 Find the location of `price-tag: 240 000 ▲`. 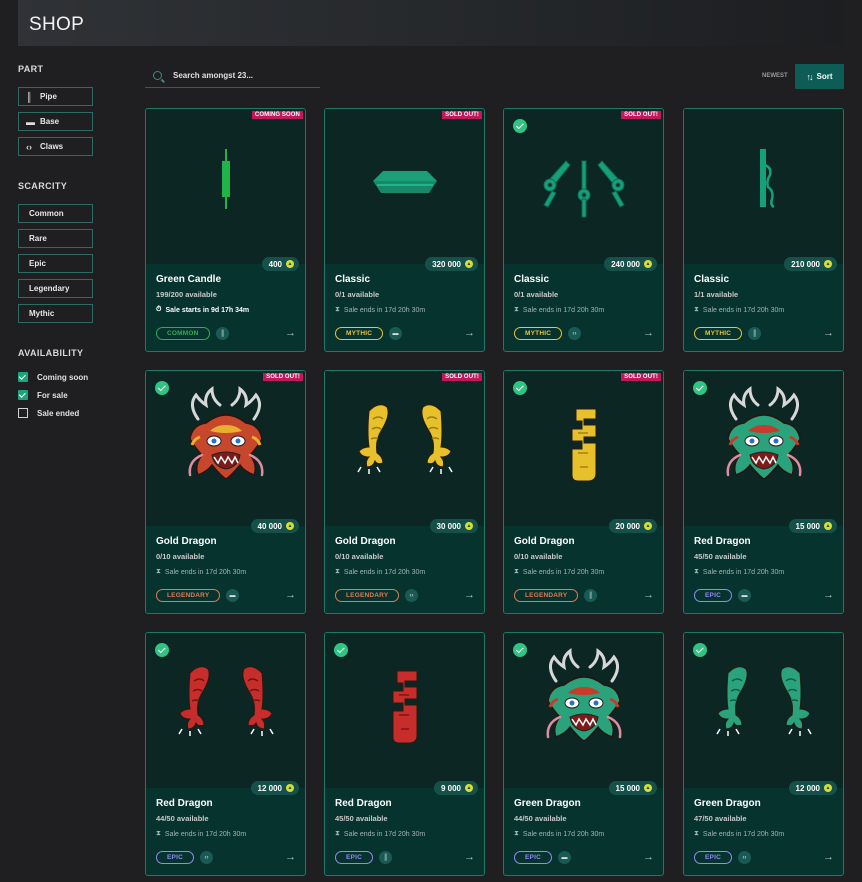

price-tag: 240 000 ▲ is located at coordinates (630, 264).